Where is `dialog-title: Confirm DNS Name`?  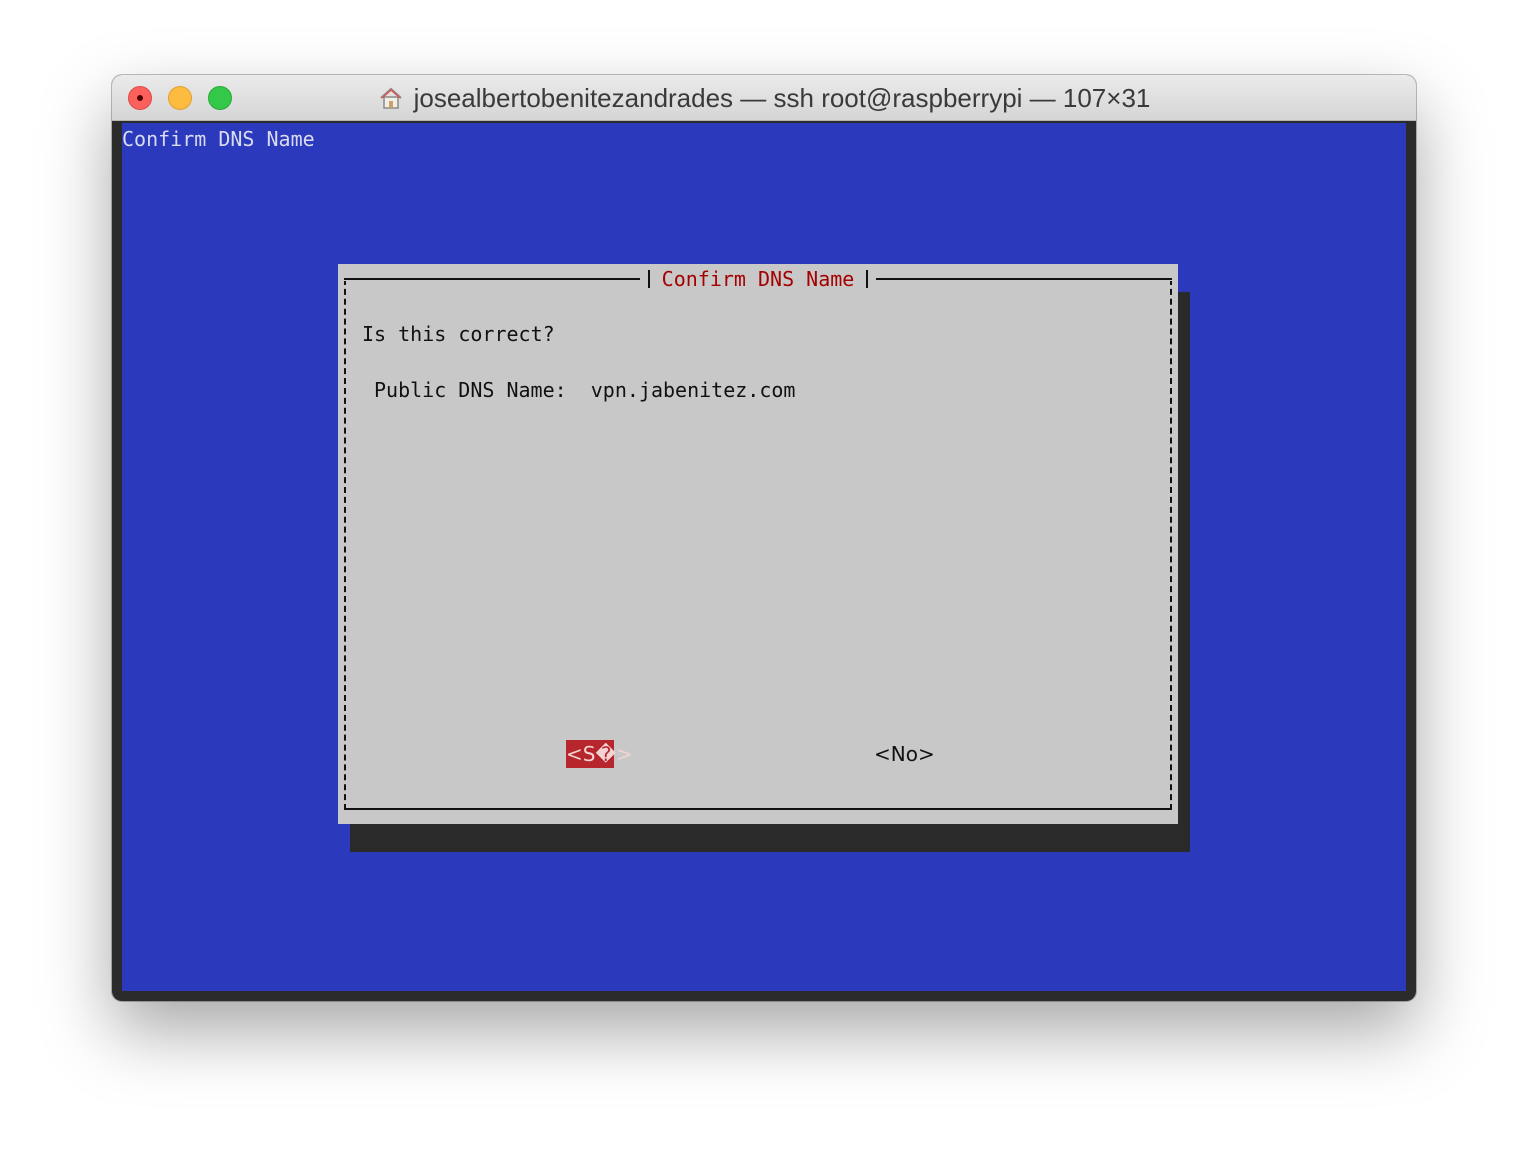 dialog-title: Confirm DNS Name is located at coordinates (758, 279).